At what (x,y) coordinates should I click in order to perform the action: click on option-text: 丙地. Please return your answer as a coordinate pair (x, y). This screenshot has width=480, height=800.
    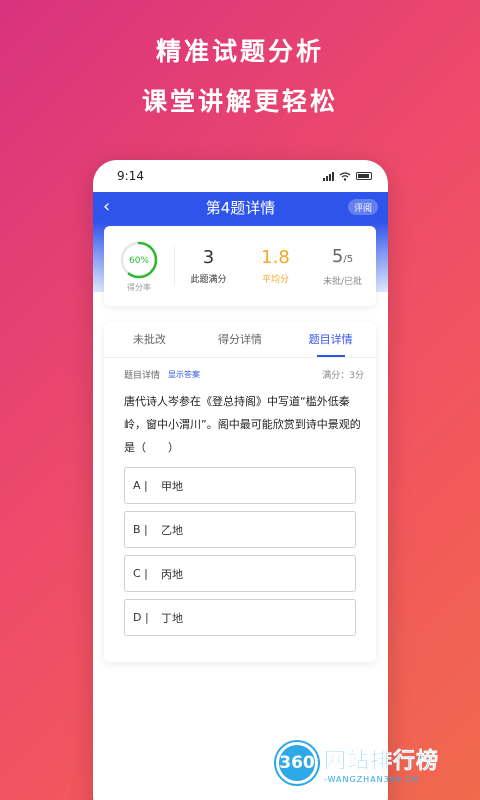
    Looking at the image, I should click on (172, 574).